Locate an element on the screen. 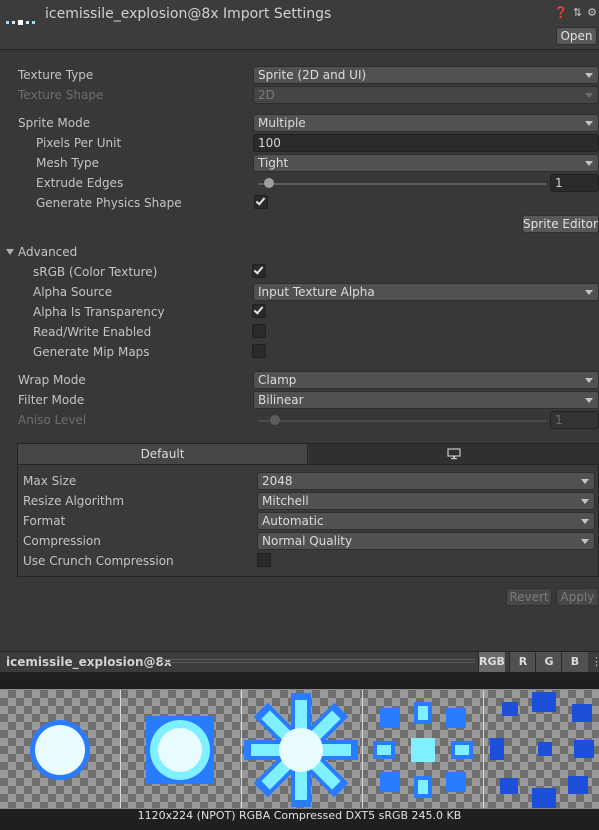 The width and height of the screenshot is (599, 830). texture-type-dropdown: Sprite (2D and UI) is located at coordinates (426, 75).